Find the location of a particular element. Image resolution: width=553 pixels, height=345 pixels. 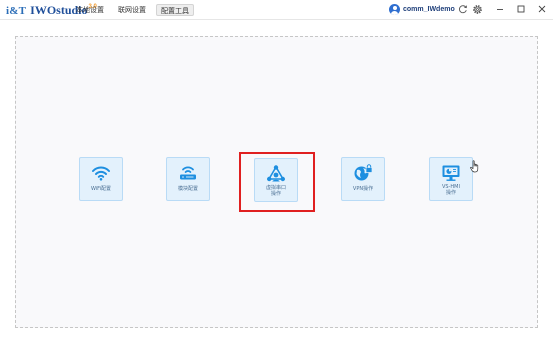

refresh-icon is located at coordinates (463, 9).